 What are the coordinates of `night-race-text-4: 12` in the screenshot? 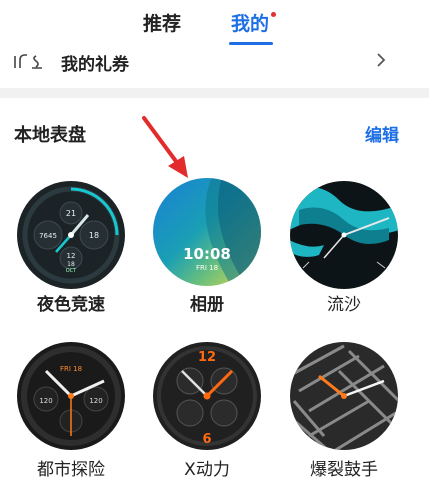 It's located at (71, 256).